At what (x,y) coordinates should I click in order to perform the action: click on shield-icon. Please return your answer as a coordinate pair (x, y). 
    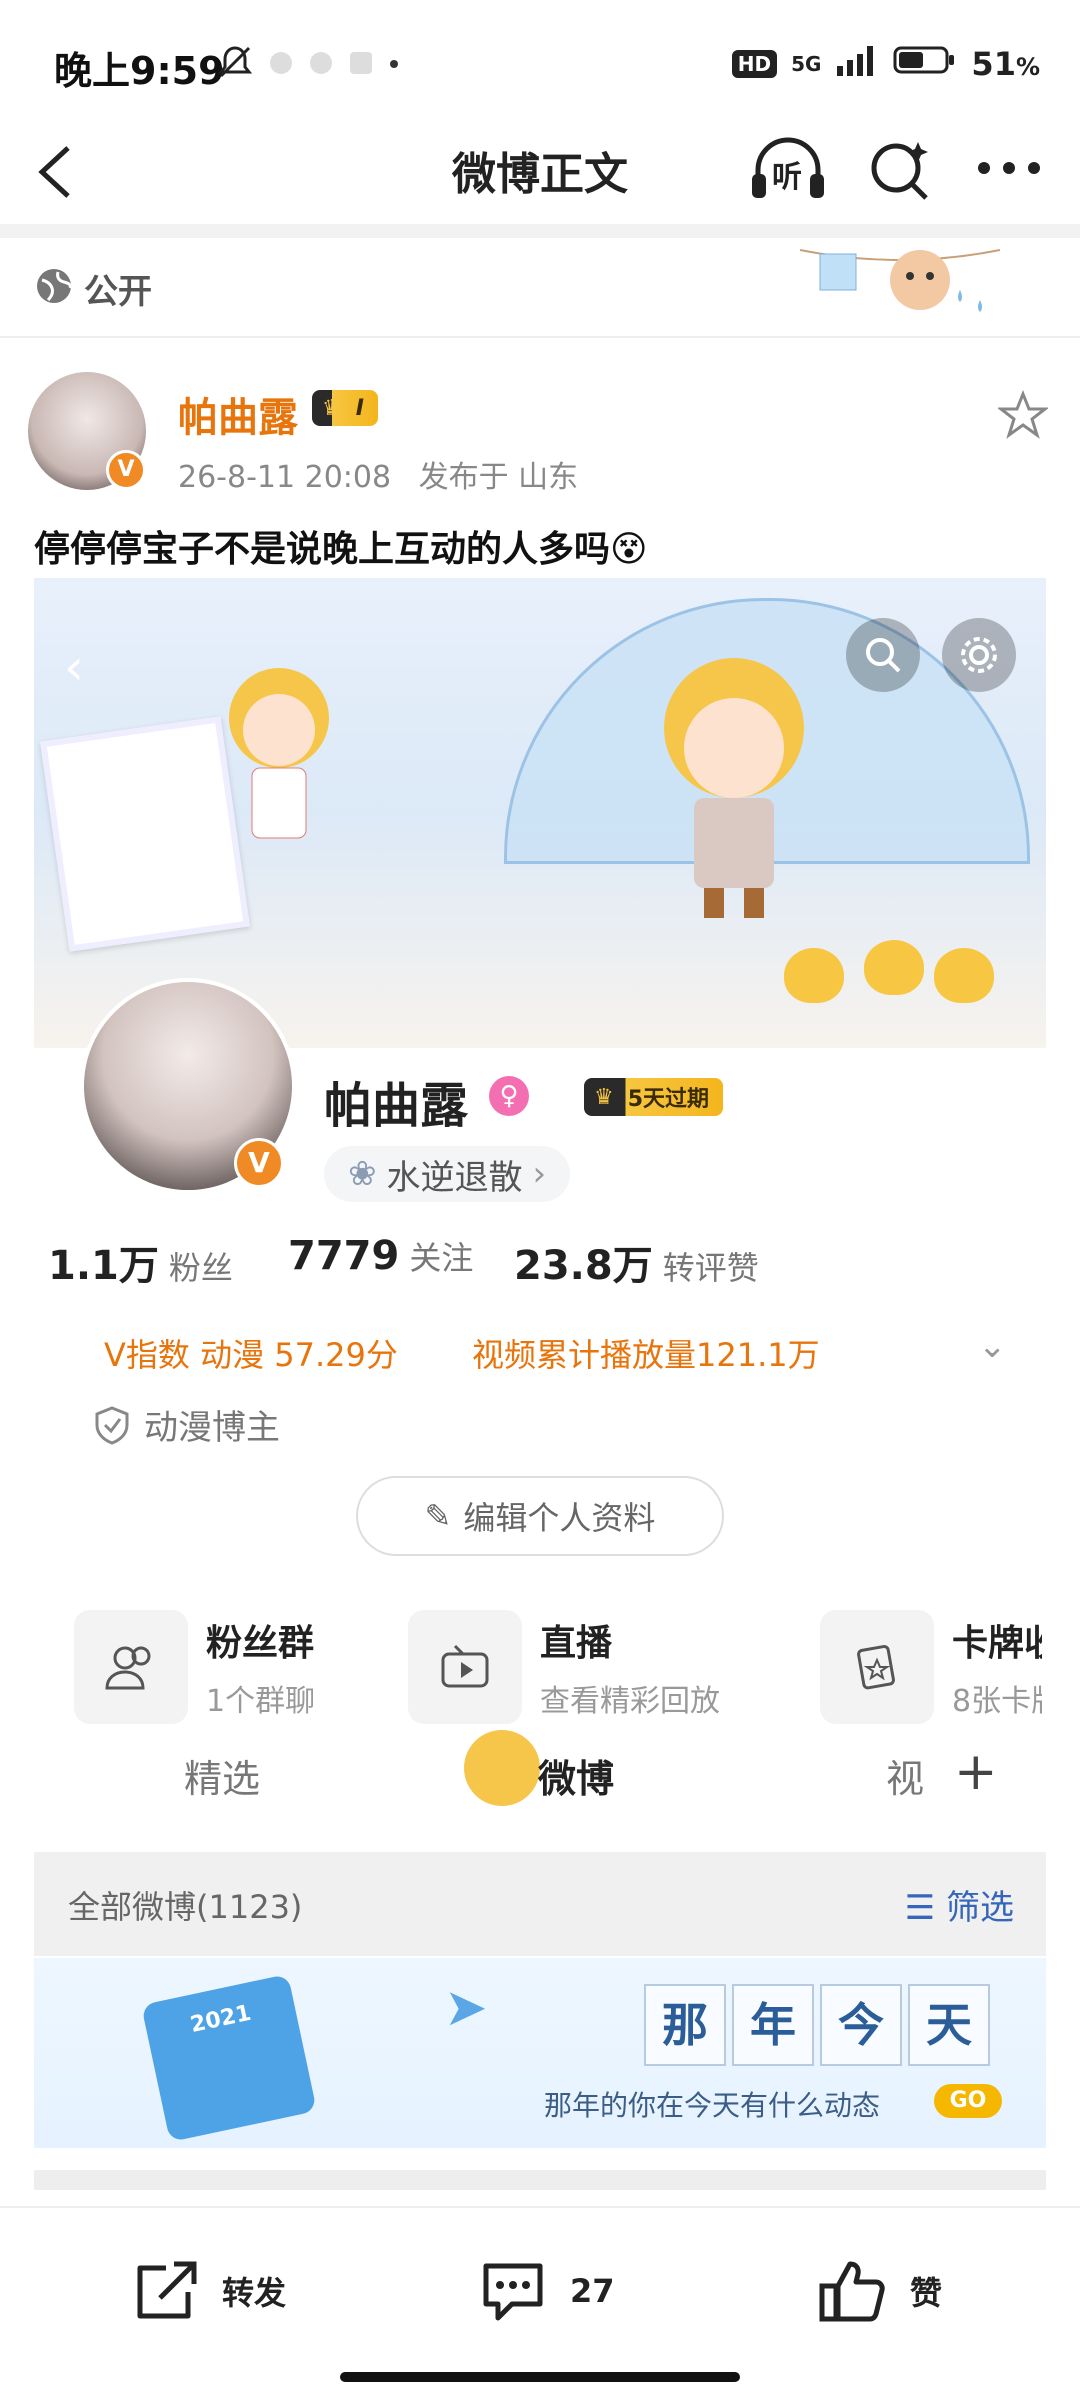
    Looking at the image, I should click on (112, 1425).